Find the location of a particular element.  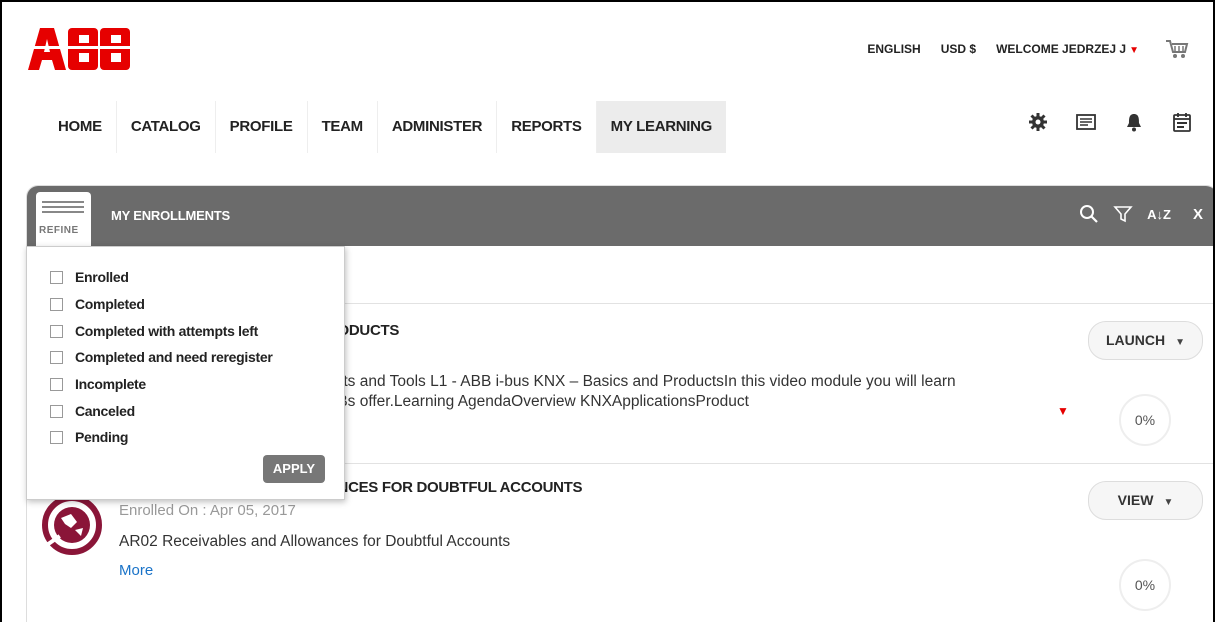

course-title: ANCES FOR DOUBTFUL ACCOUNTS is located at coordinates (455, 487).